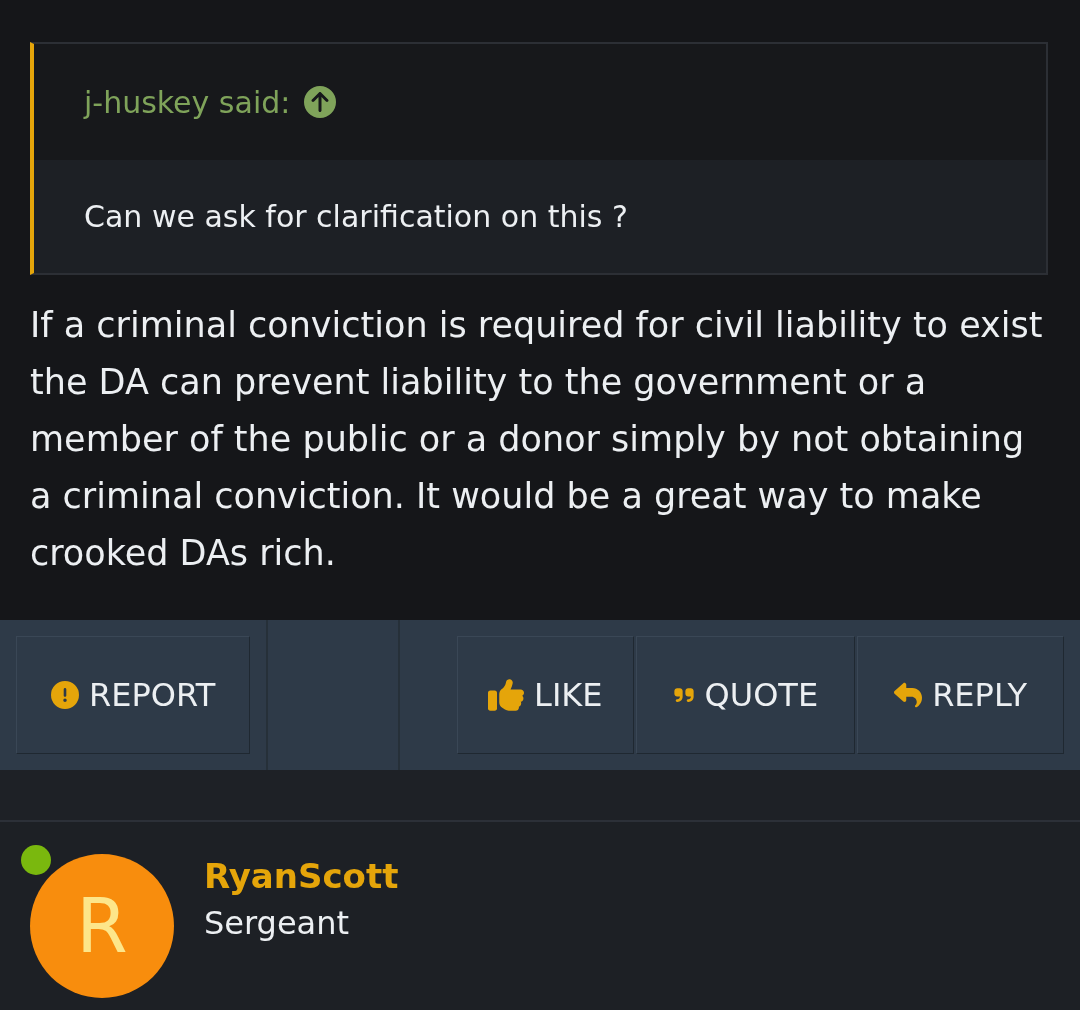  Describe the element at coordinates (187, 102) in the screenshot. I see `quote-attribution: j-huskey said:` at that location.